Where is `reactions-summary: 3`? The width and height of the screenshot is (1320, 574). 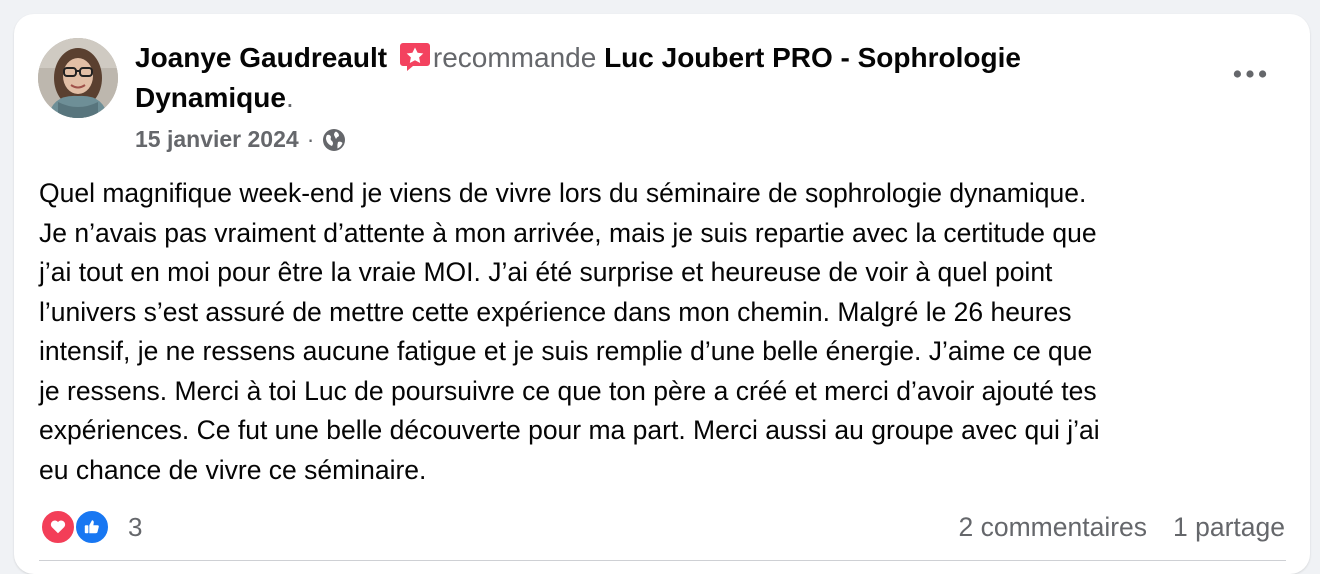 reactions-summary: 3 is located at coordinates (91, 527).